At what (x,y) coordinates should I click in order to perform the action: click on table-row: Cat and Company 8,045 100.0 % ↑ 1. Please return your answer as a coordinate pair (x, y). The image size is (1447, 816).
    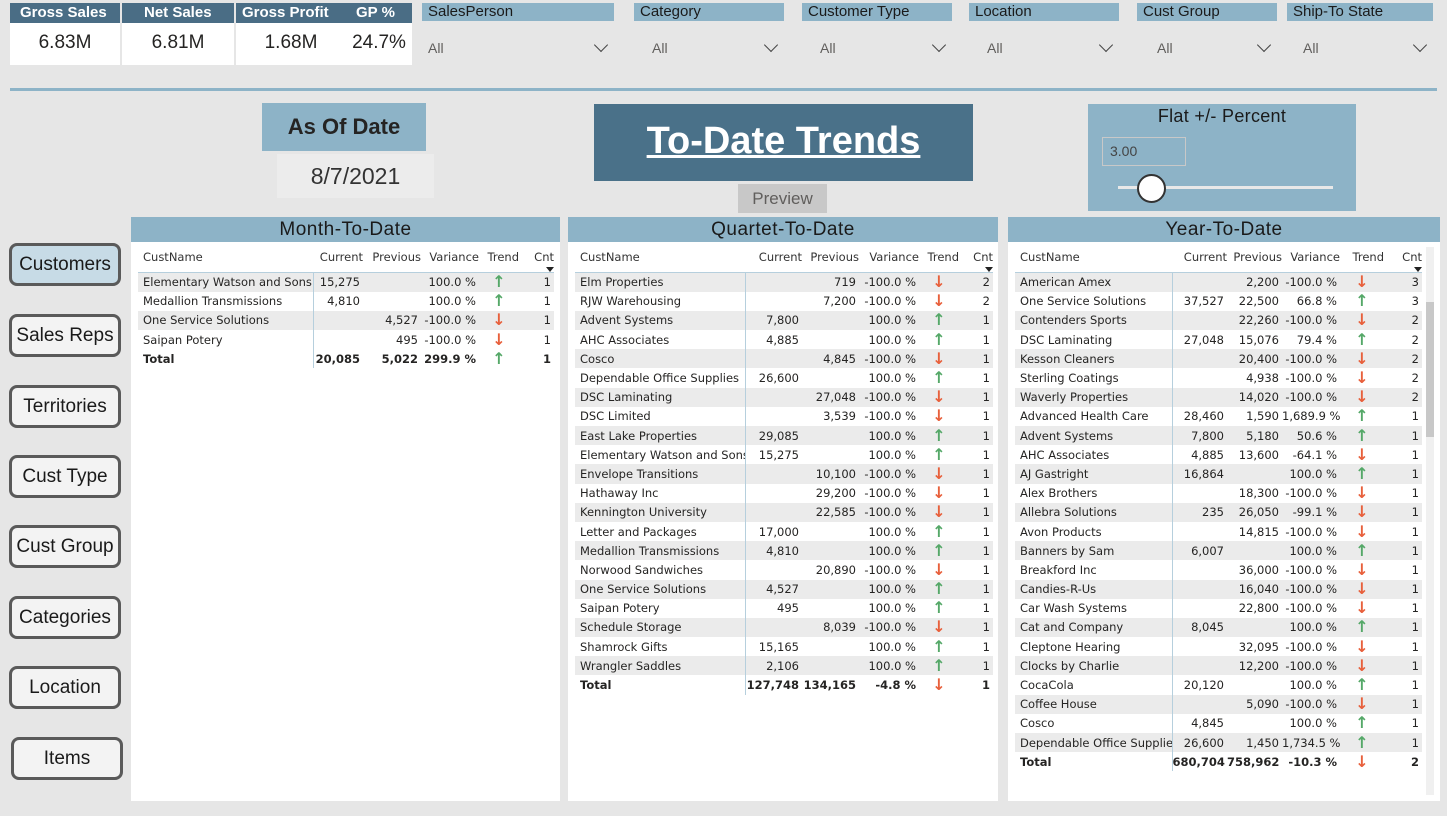
    Looking at the image, I should click on (1218, 627).